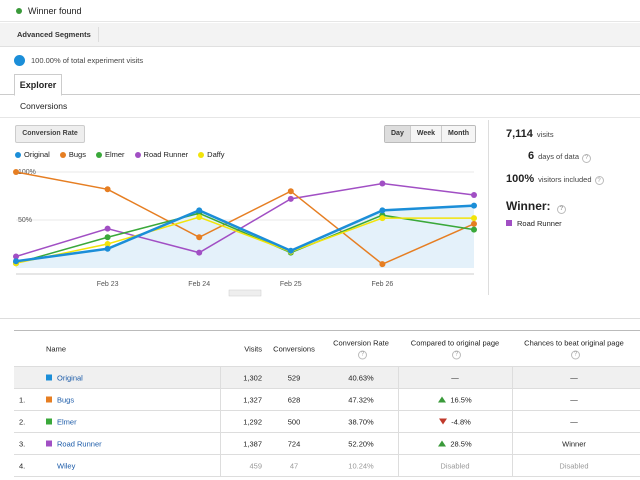 This screenshot has height=480, width=640. What do you see at coordinates (566, 134) in the screenshot?
I see `stat-visits: 7,114 visits` at bounding box center [566, 134].